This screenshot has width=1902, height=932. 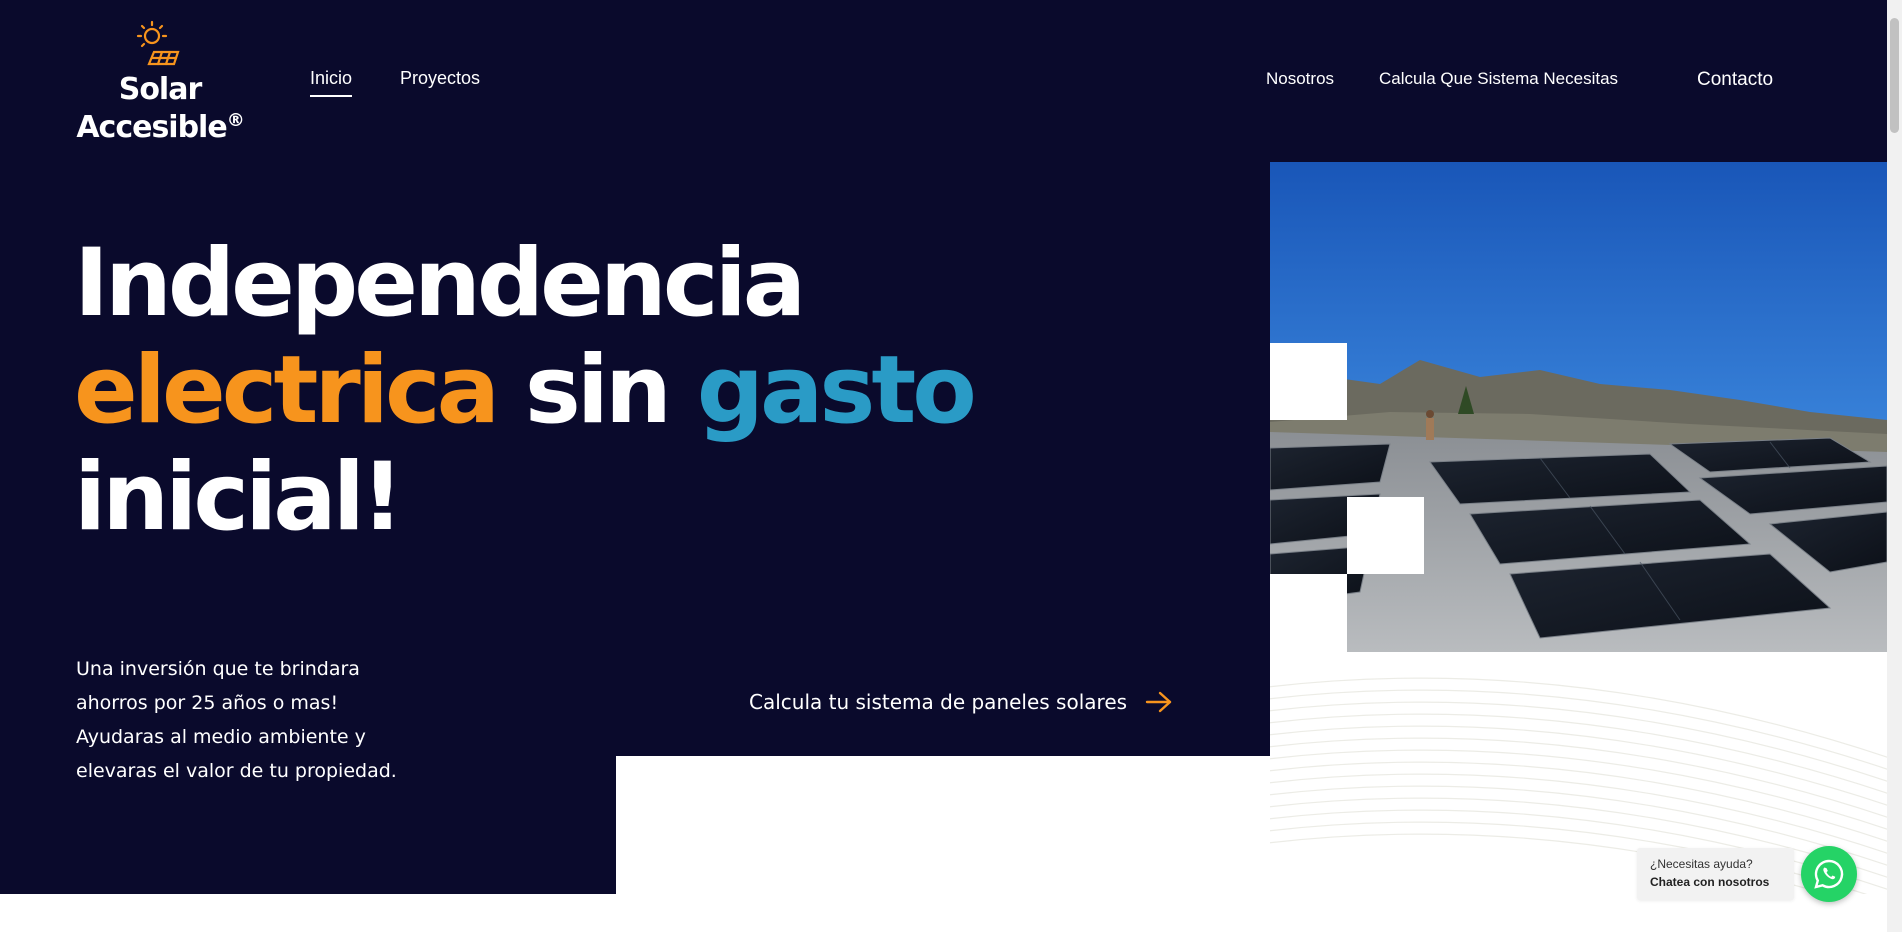 What do you see at coordinates (1498, 79) in the screenshot?
I see `nav-item-calcula-sistema: Calcula Que Sistema Necesitas` at bounding box center [1498, 79].